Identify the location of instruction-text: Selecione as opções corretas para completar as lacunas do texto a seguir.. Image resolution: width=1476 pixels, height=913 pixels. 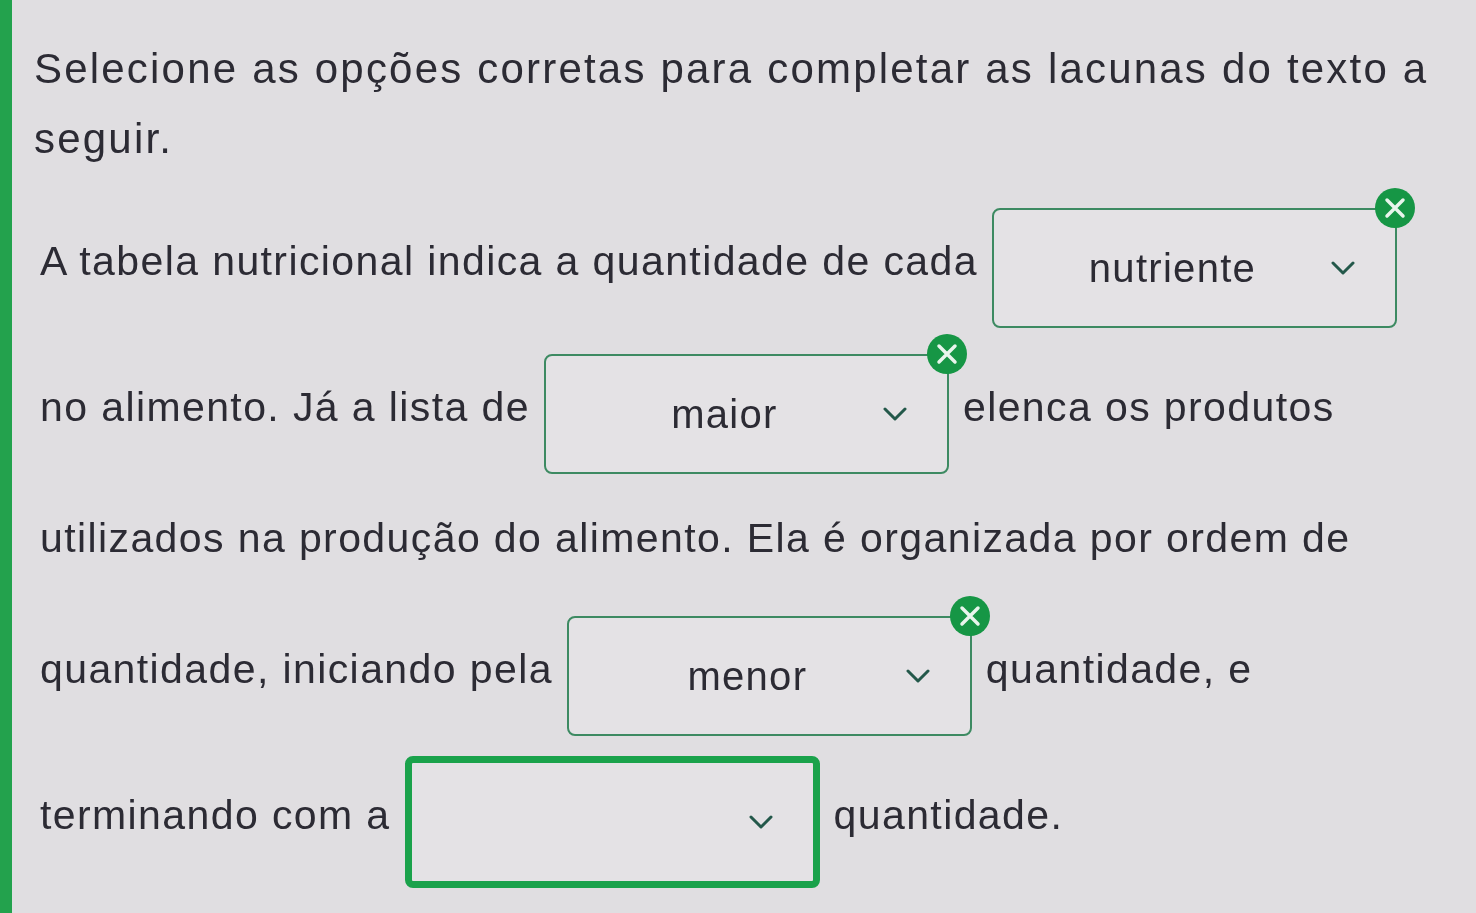
(732, 104).